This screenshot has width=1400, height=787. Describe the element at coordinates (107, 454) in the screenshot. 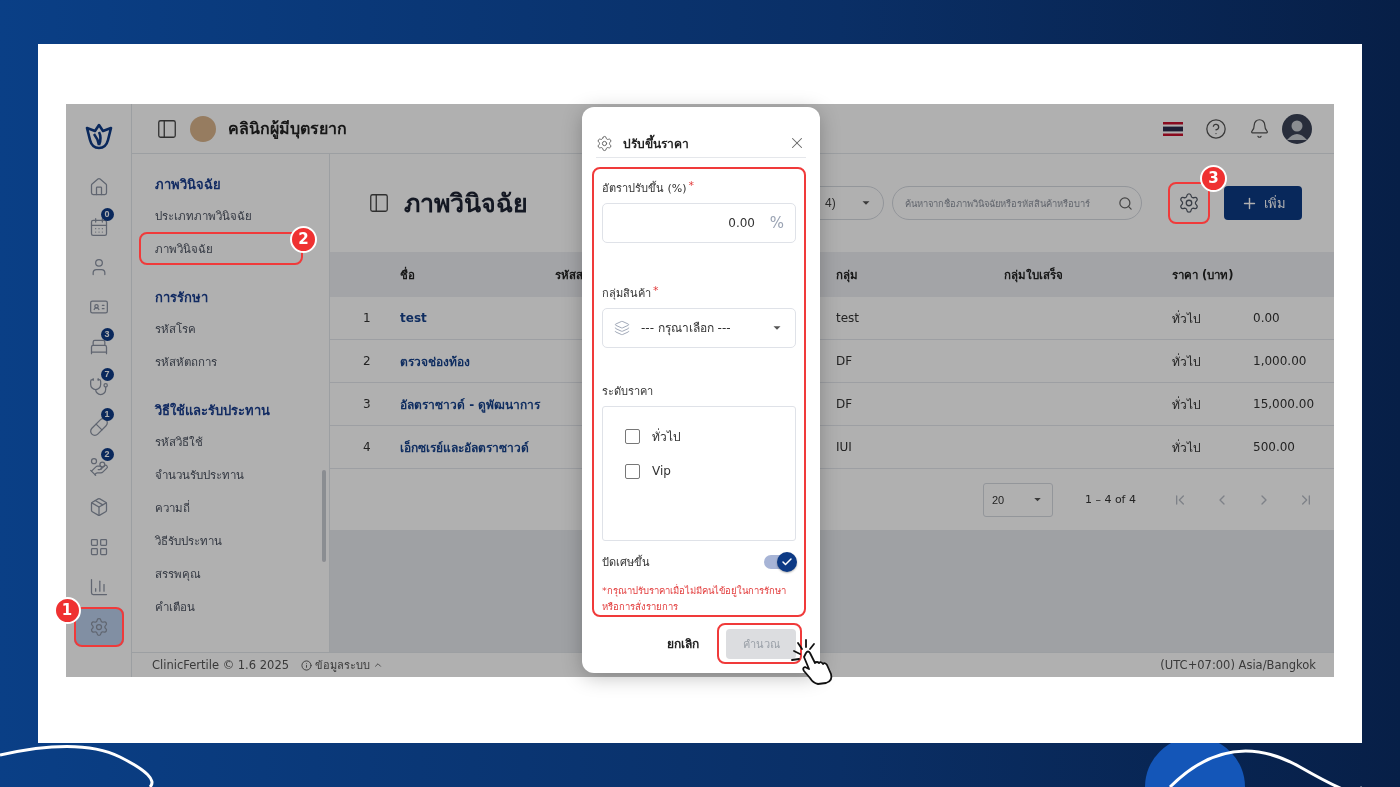

I see `count-badge: 2` at that location.